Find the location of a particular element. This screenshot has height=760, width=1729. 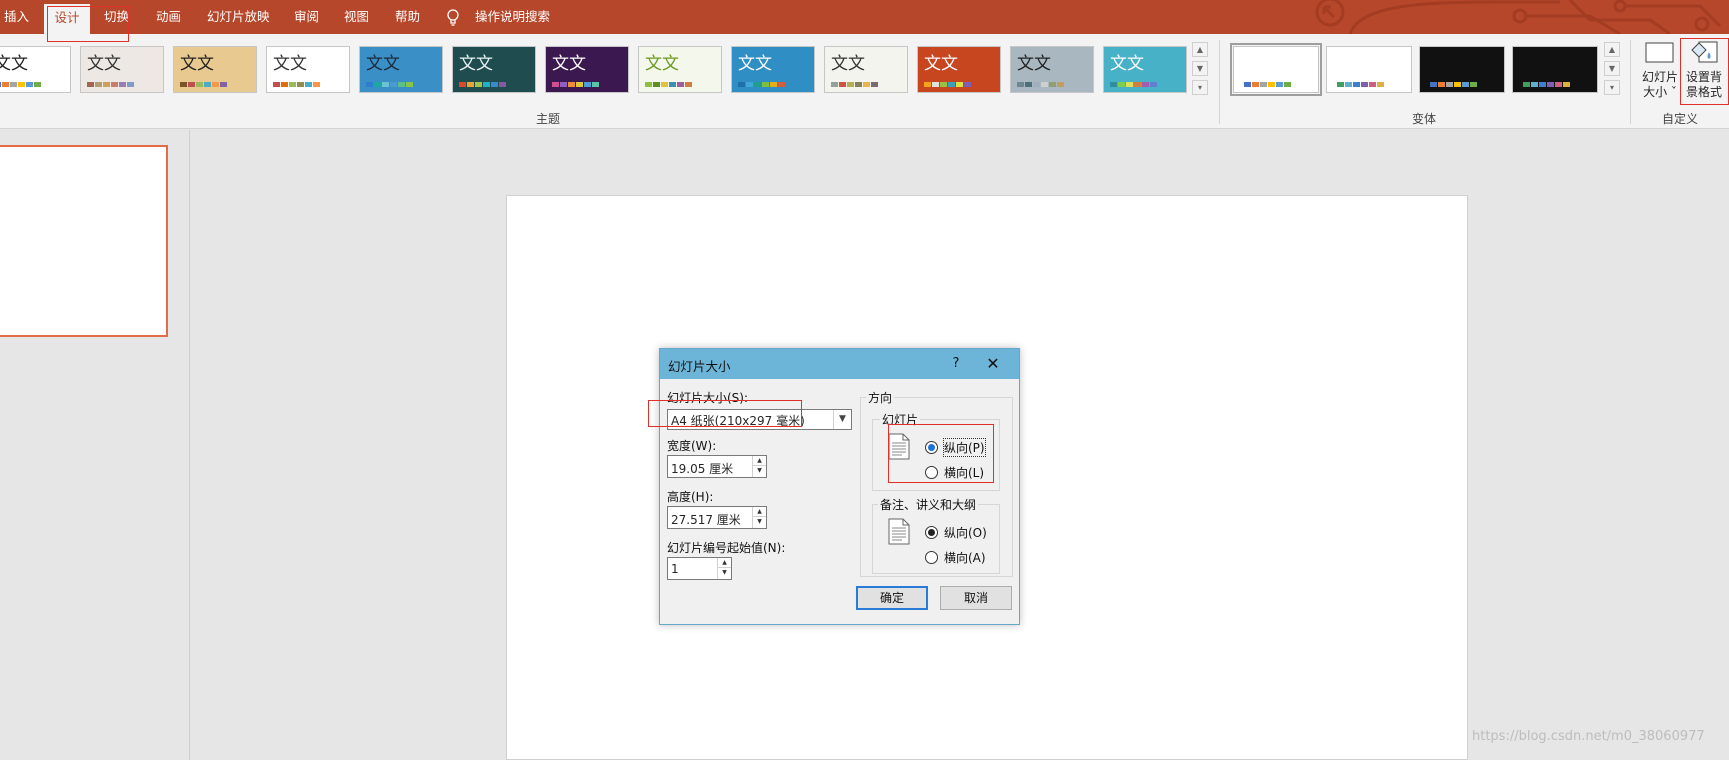

variant-scroll-up-button: ▲ is located at coordinates (1612, 49).